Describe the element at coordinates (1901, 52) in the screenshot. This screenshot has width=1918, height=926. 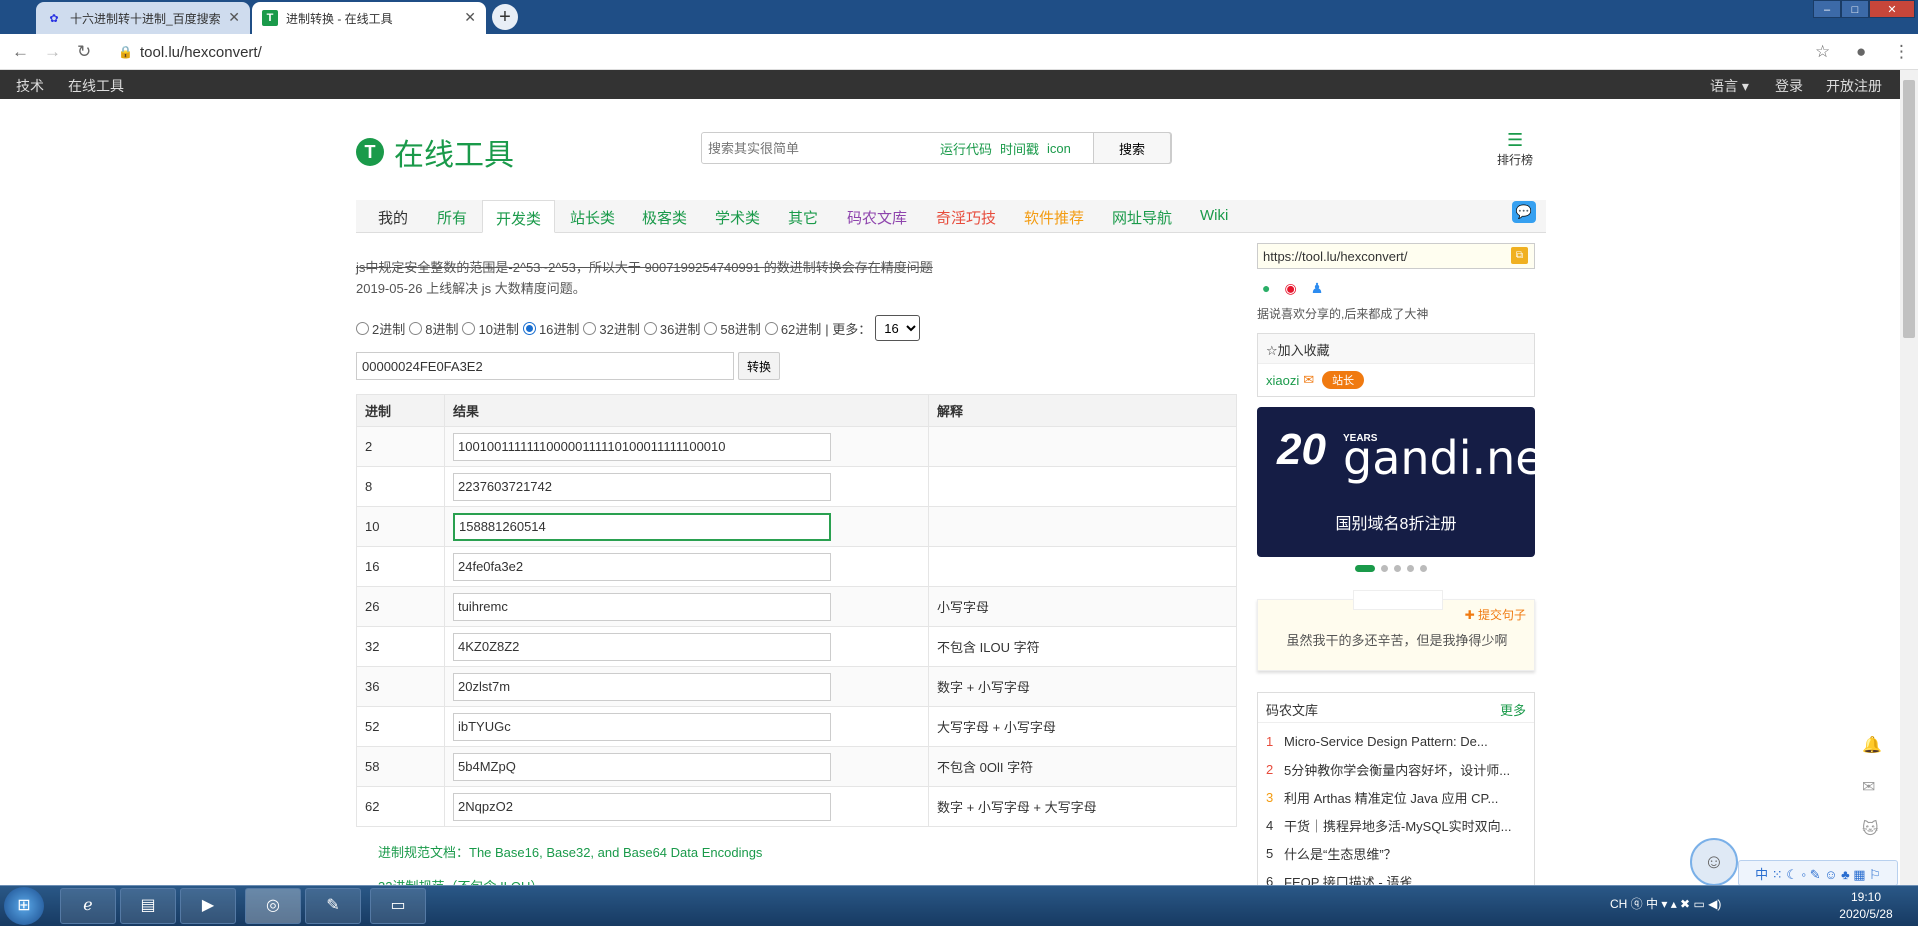
I see `browser-menu-icon: ⋮` at that location.